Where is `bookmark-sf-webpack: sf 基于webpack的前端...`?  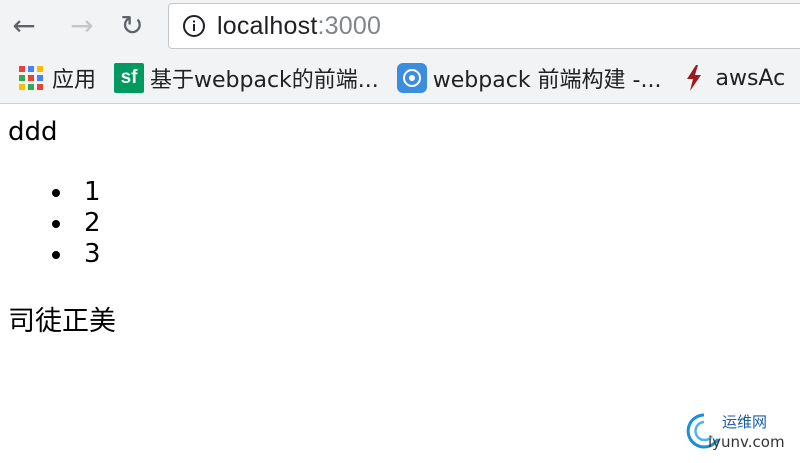
bookmark-sf-webpack: sf 基于webpack的前端... is located at coordinates (246, 78).